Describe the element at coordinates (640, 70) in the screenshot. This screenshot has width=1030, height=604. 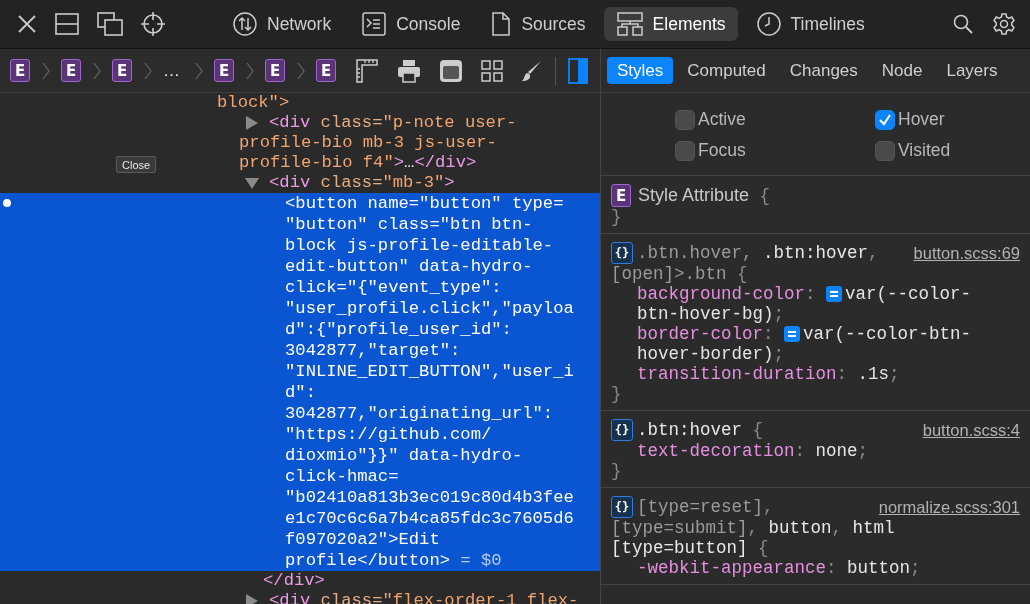
I see `sidebar-tab: Styles` at that location.